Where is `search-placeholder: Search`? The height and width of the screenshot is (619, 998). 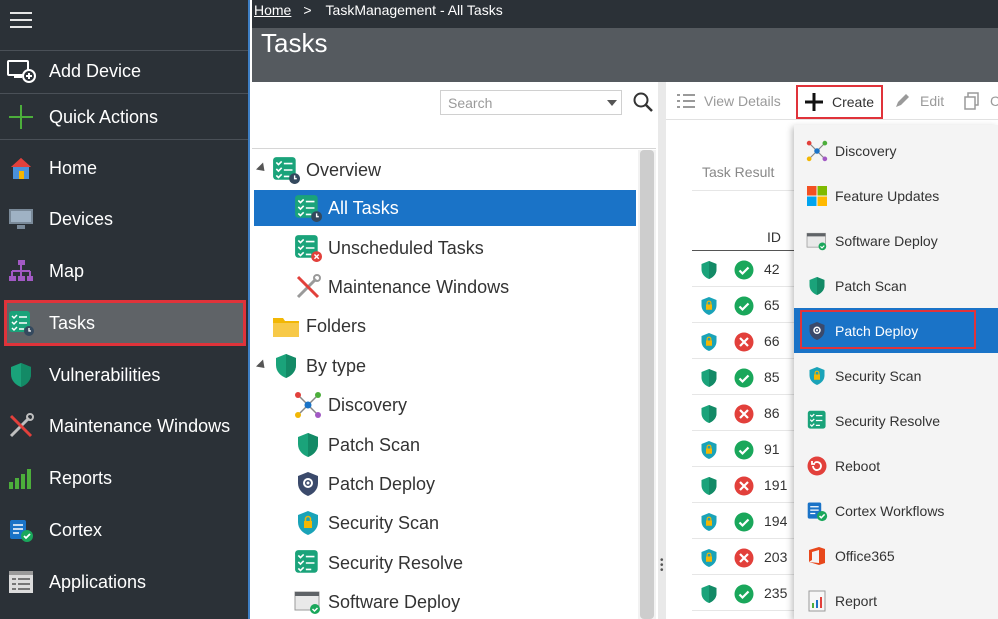 search-placeholder: Search is located at coordinates (470, 103).